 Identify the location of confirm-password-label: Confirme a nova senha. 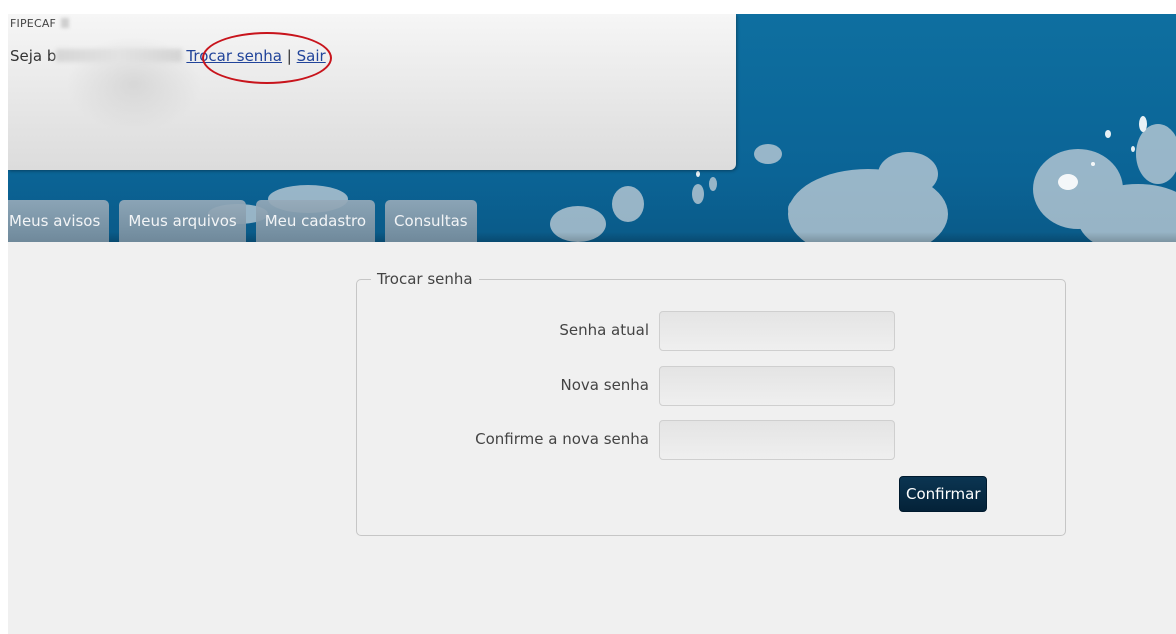
(562, 439).